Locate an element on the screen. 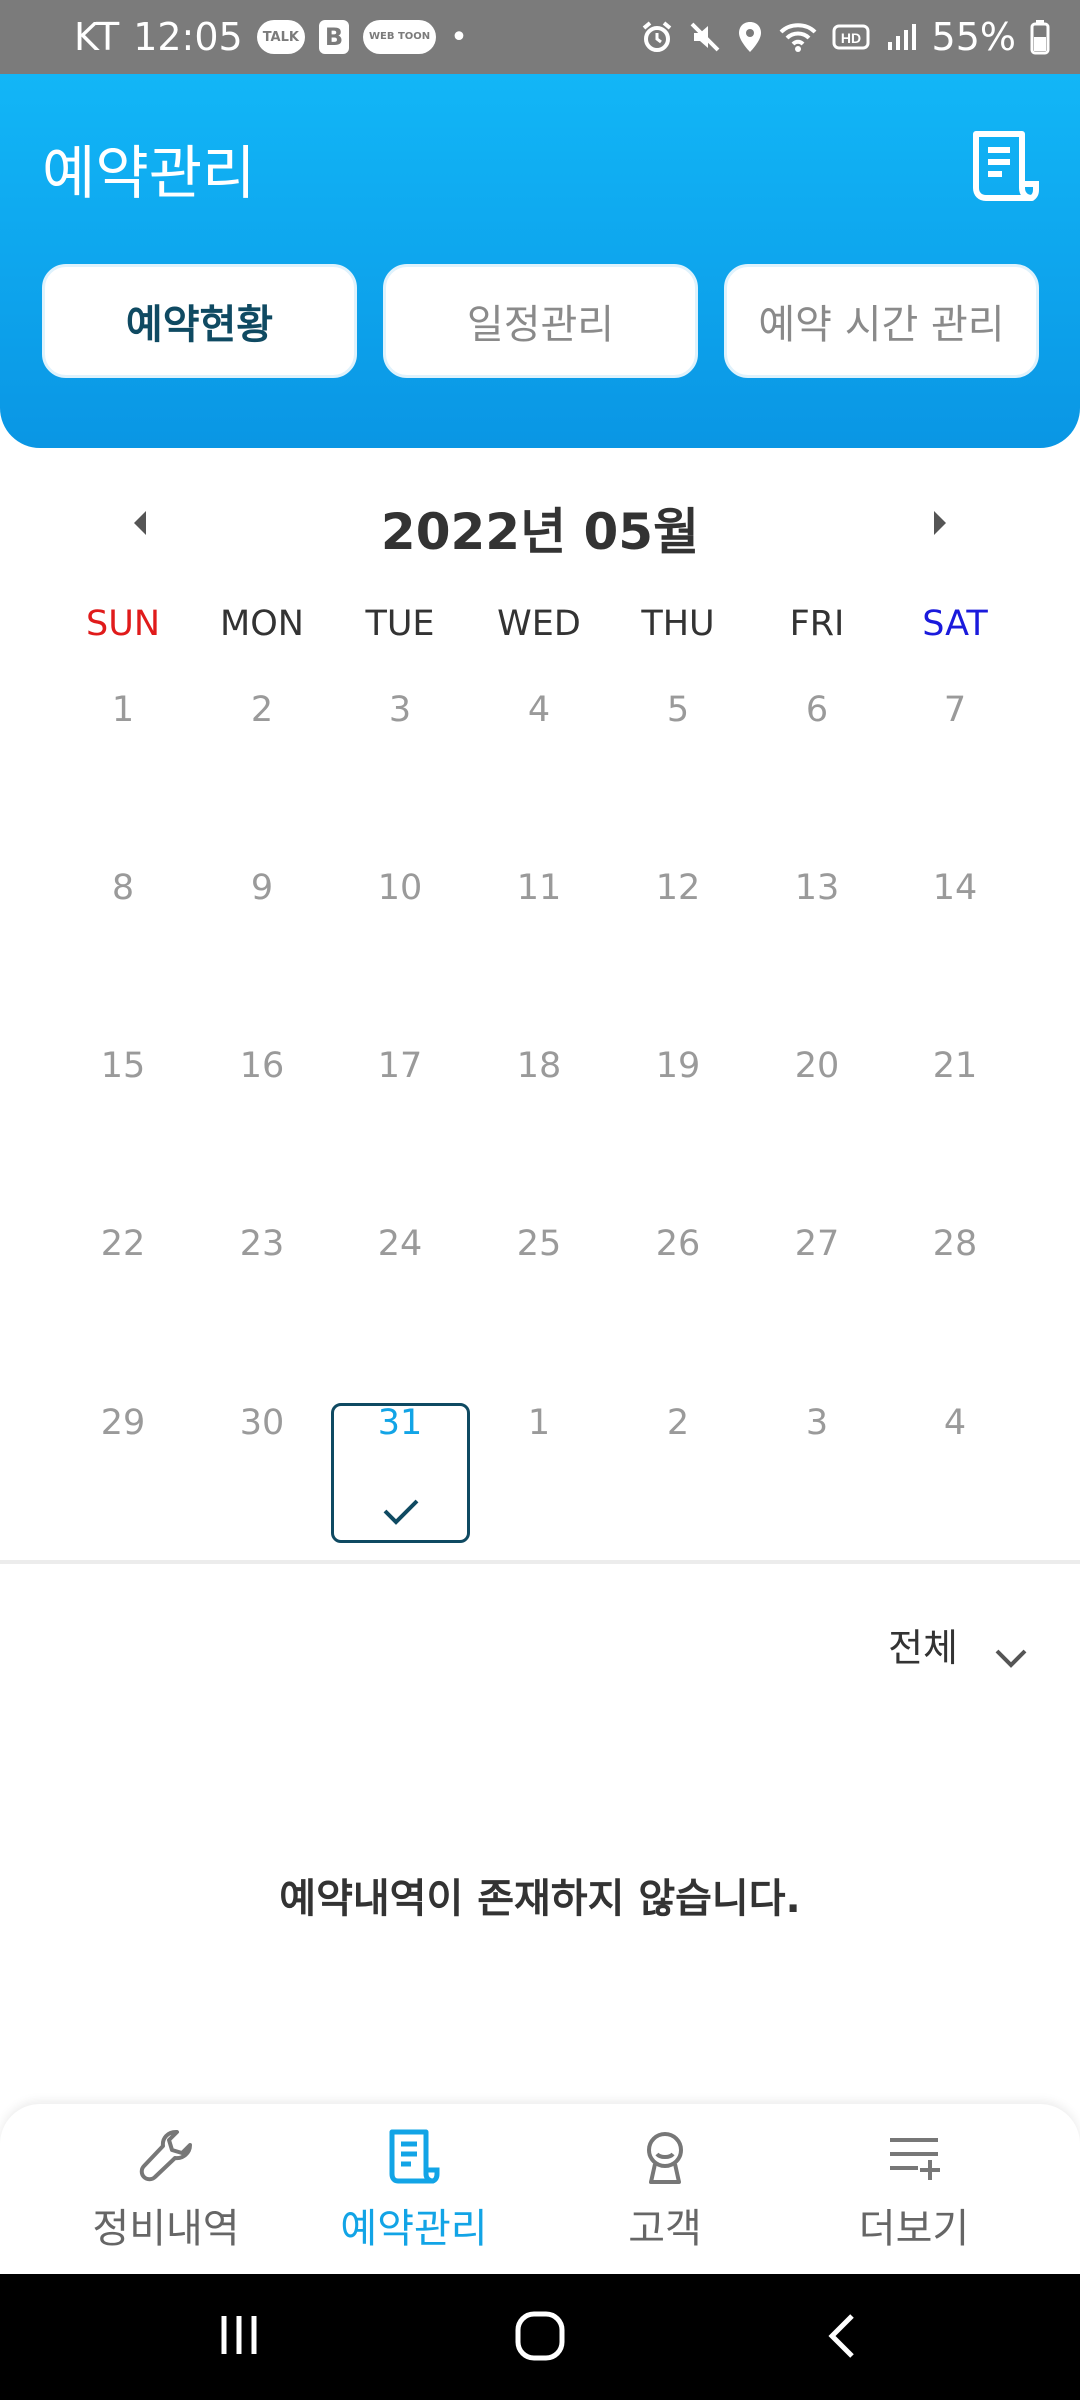 This screenshot has height=2400, width=1080. calendar-day: 13 is located at coordinates (817, 888).